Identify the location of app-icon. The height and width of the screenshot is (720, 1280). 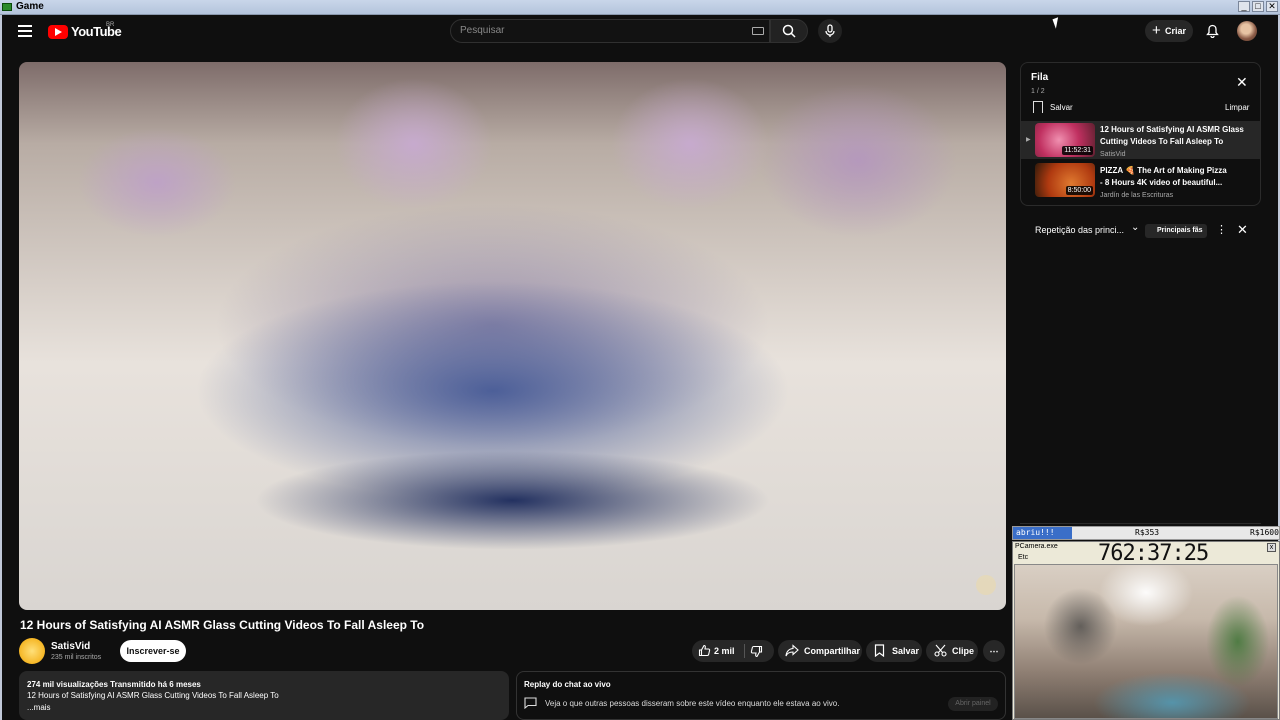
(7, 7).